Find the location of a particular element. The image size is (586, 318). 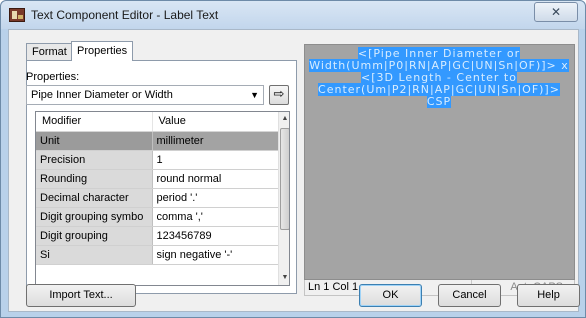

window-title: Text Component Editor - Label Text is located at coordinates (125, 15).